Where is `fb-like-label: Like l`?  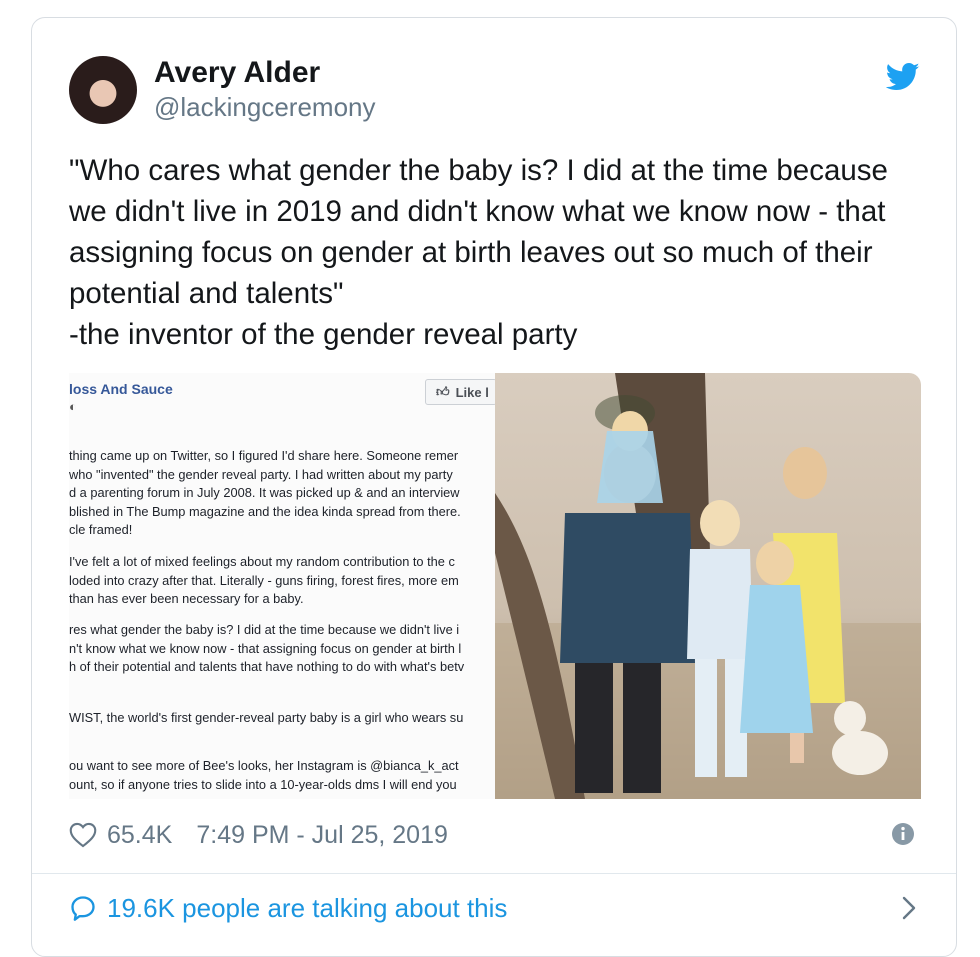 fb-like-label: Like l is located at coordinates (472, 392).